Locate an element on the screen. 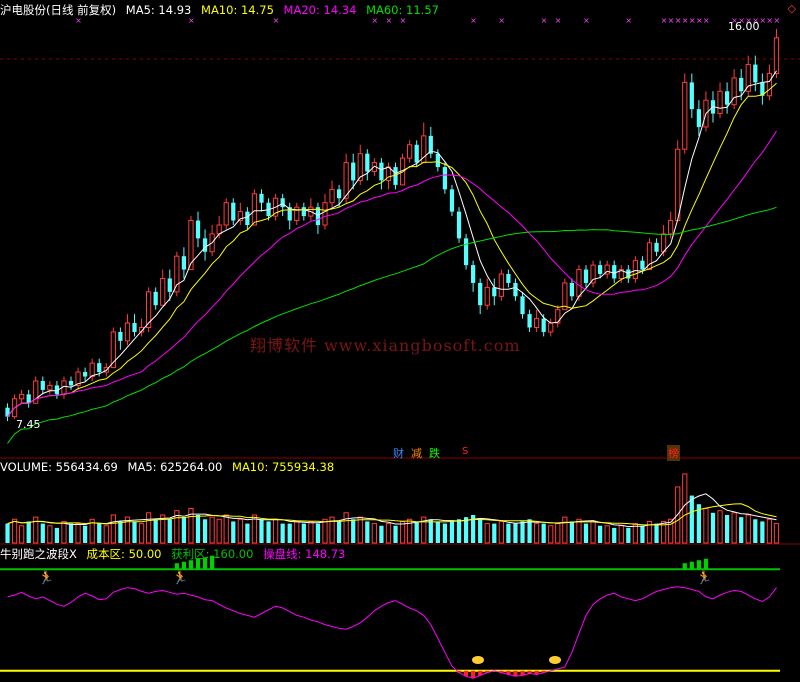 This screenshot has width=800, height=682. high-price-label: 16.00 is located at coordinates (744, 26).